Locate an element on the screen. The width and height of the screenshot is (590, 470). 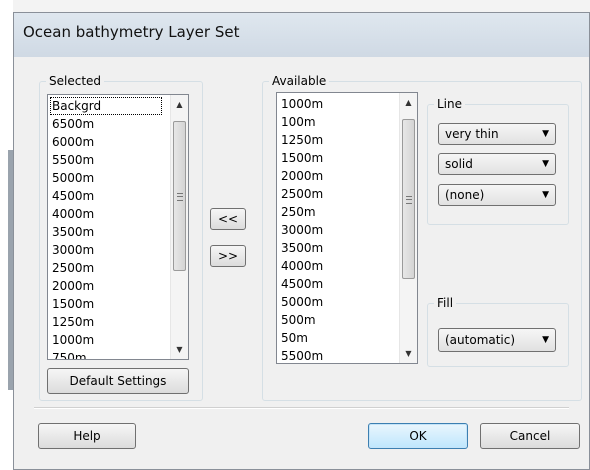
selected-list-item: 4500m is located at coordinates (109, 196).